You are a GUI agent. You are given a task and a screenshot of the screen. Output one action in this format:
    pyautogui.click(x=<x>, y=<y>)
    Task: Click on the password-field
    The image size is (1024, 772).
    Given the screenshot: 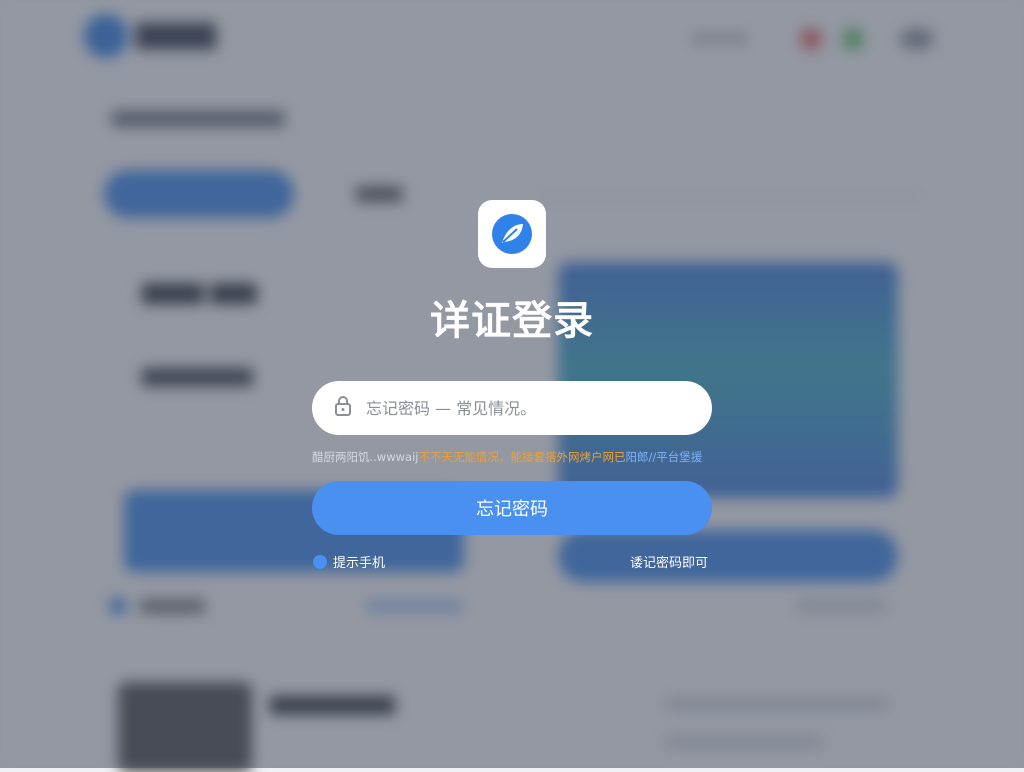 What is the action you would take?
    pyautogui.click(x=512, y=408)
    